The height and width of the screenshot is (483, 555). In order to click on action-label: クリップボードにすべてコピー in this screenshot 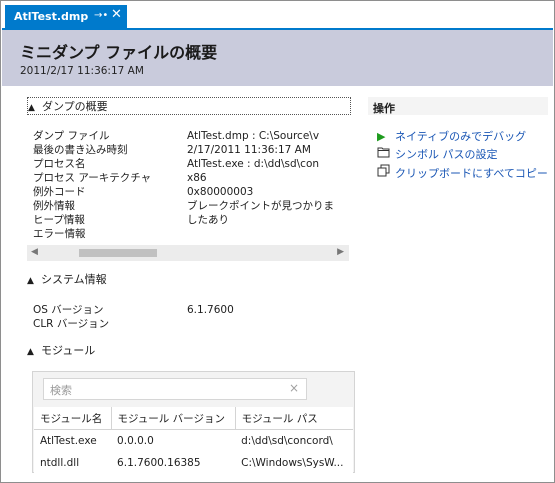, I will do `click(471, 173)`.